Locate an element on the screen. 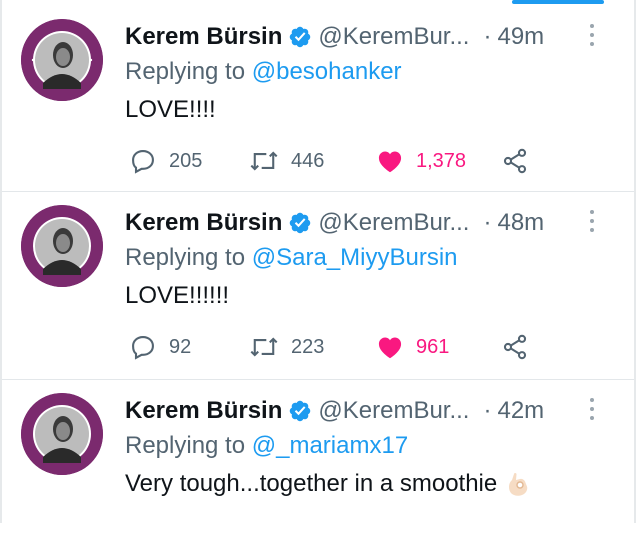 This screenshot has width=636, height=550. like-count: 1,378 is located at coordinates (441, 160).